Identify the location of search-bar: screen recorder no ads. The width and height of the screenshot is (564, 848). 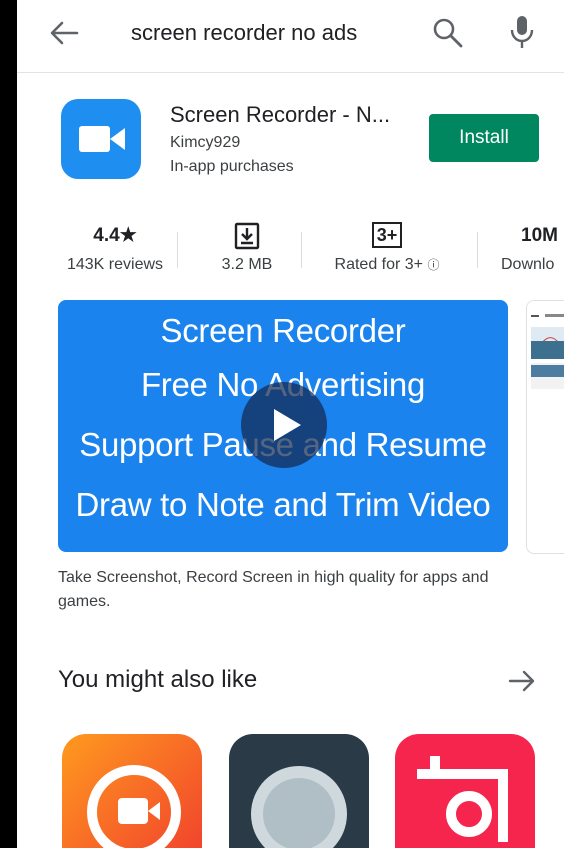
(290, 36).